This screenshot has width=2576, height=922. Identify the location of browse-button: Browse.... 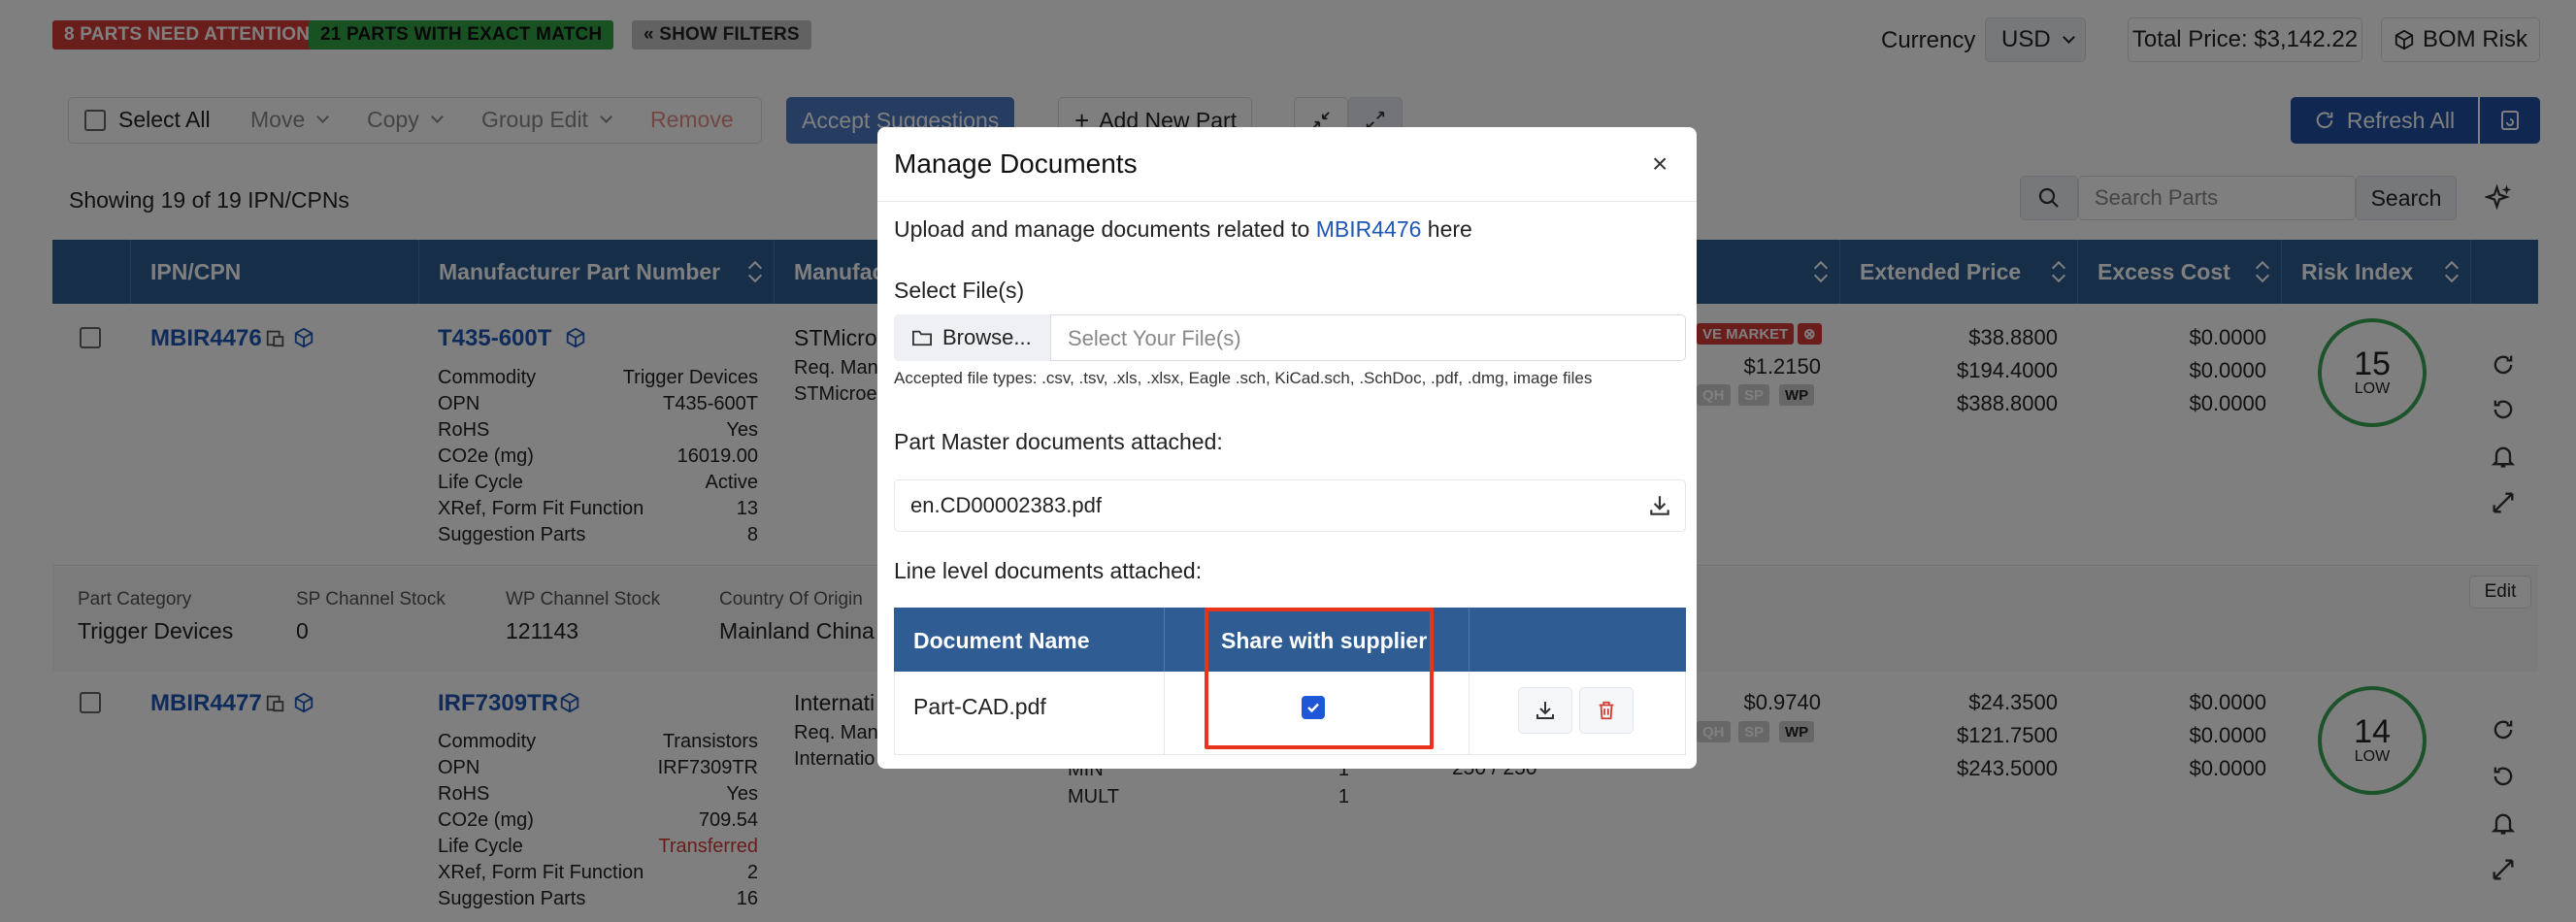
(972, 337).